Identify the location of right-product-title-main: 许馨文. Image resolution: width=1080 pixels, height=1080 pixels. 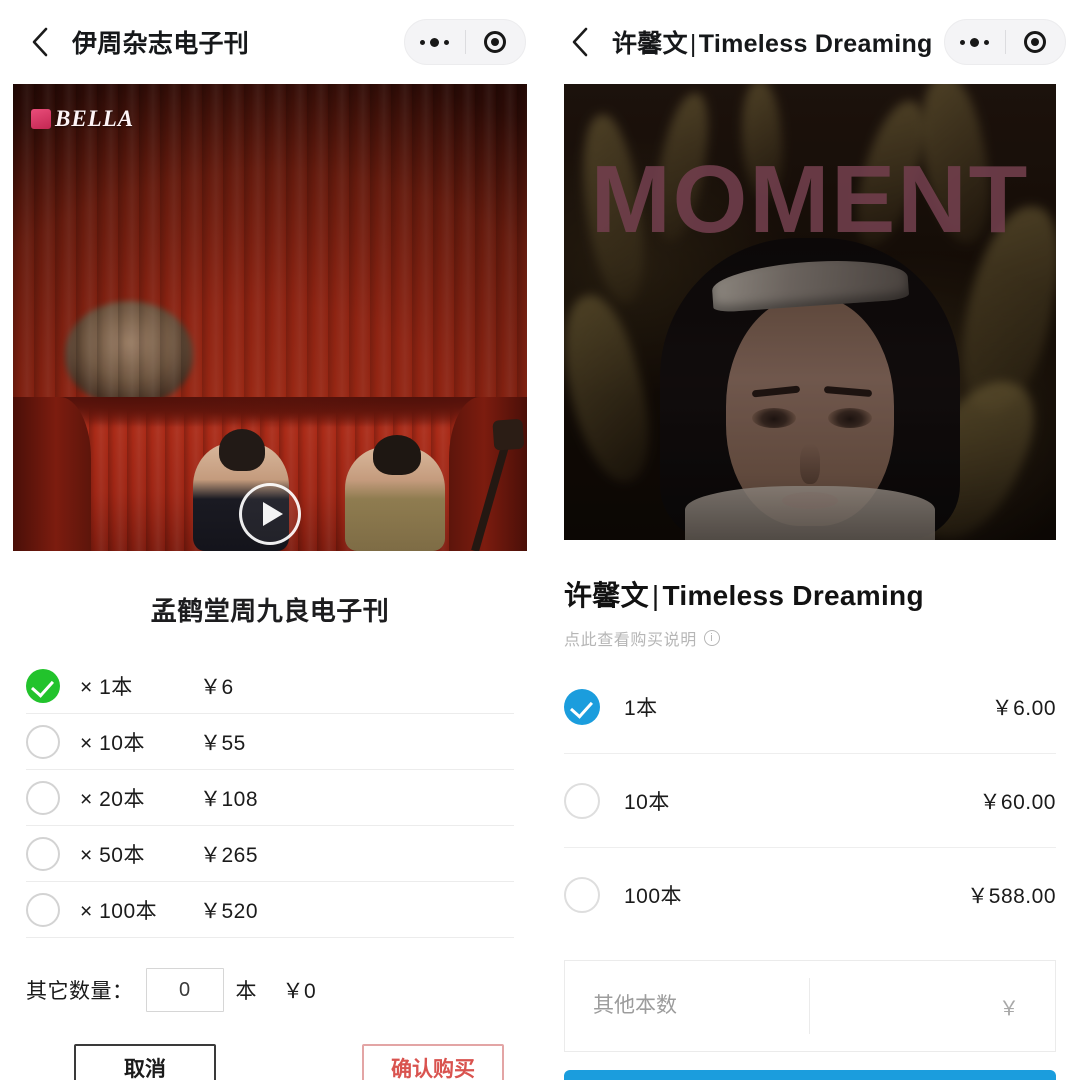
(606, 595).